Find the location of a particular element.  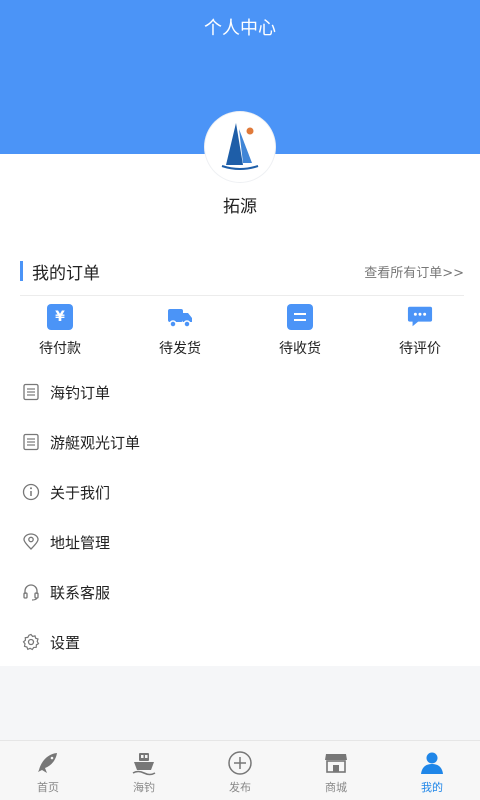

tab-label: 发布 is located at coordinates (240, 787).